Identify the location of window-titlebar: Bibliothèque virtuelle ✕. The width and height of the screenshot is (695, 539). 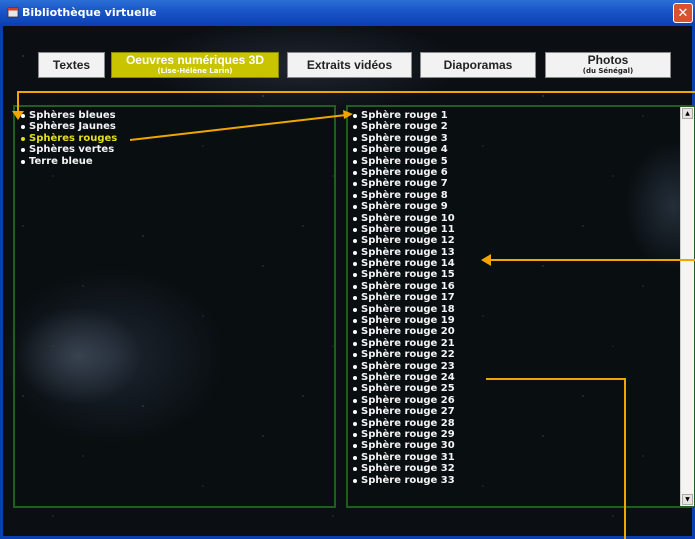
(347, 13).